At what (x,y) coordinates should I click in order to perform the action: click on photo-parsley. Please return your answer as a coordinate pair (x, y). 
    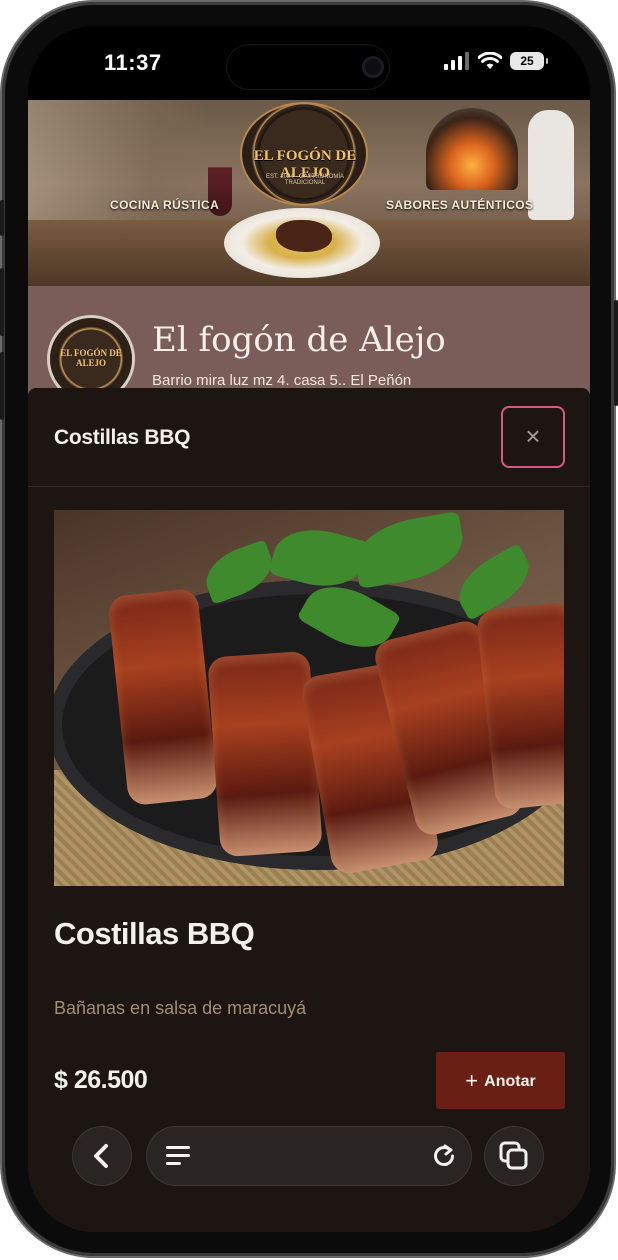
    Looking at the image, I should click on (409, 550).